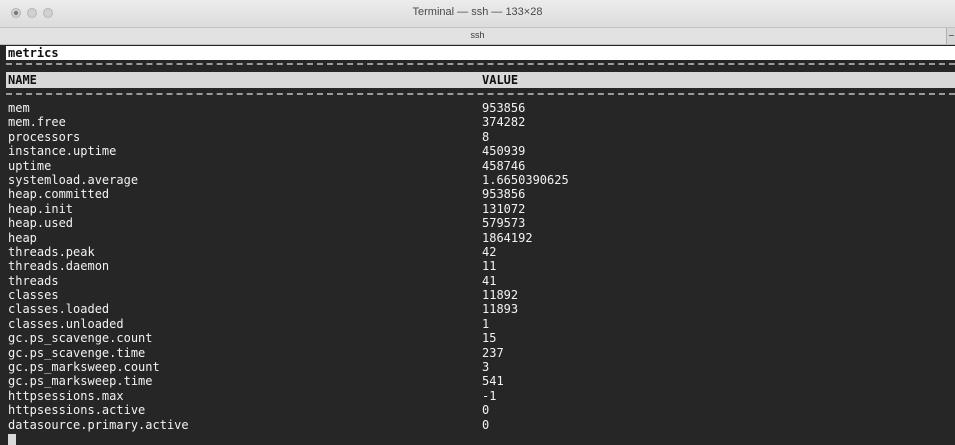 Image resolution: width=955 pixels, height=445 pixels. I want to click on metric-name: uptime, so click(30, 165).